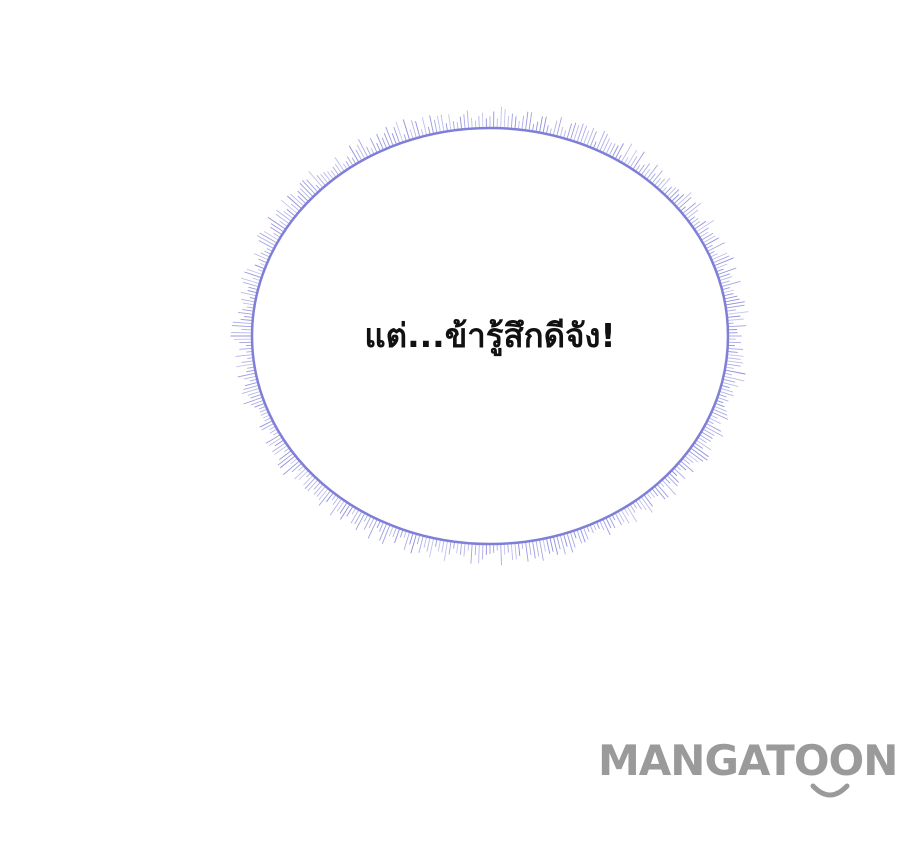 The width and height of the screenshot is (900, 852). Describe the element at coordinates (830, 790) in the screenshot. I see `smile-icon` at that location.